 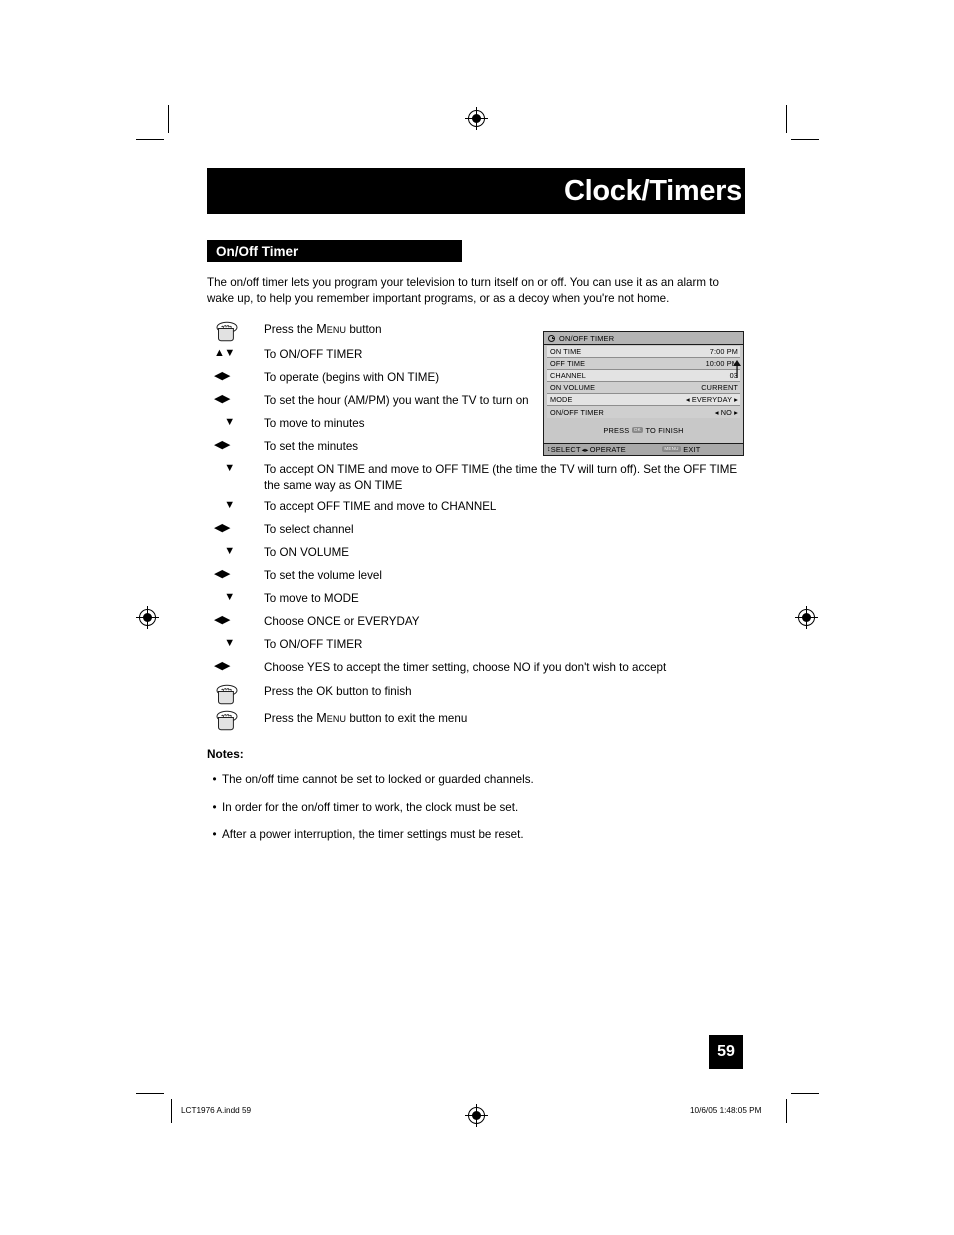 I want to click on osd-row-label: ON VOLUME, so click(x=573, y=387).